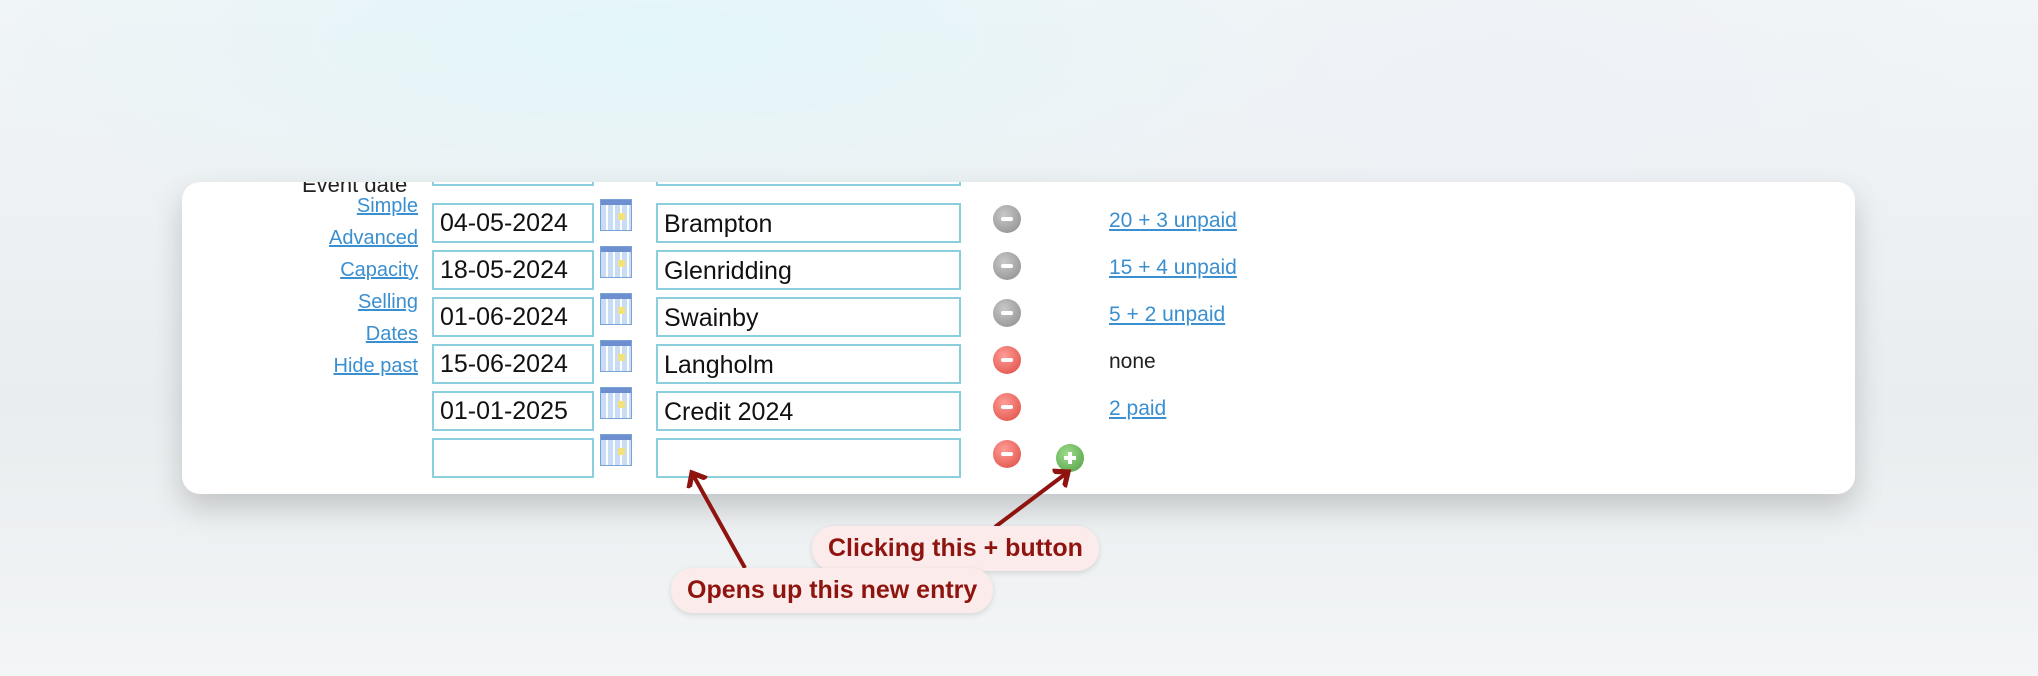 The width and height of the screenshot is (2038, 676). I want to click on event-row: Swainby 5 + 2 unpaid, so click(1018, 315).